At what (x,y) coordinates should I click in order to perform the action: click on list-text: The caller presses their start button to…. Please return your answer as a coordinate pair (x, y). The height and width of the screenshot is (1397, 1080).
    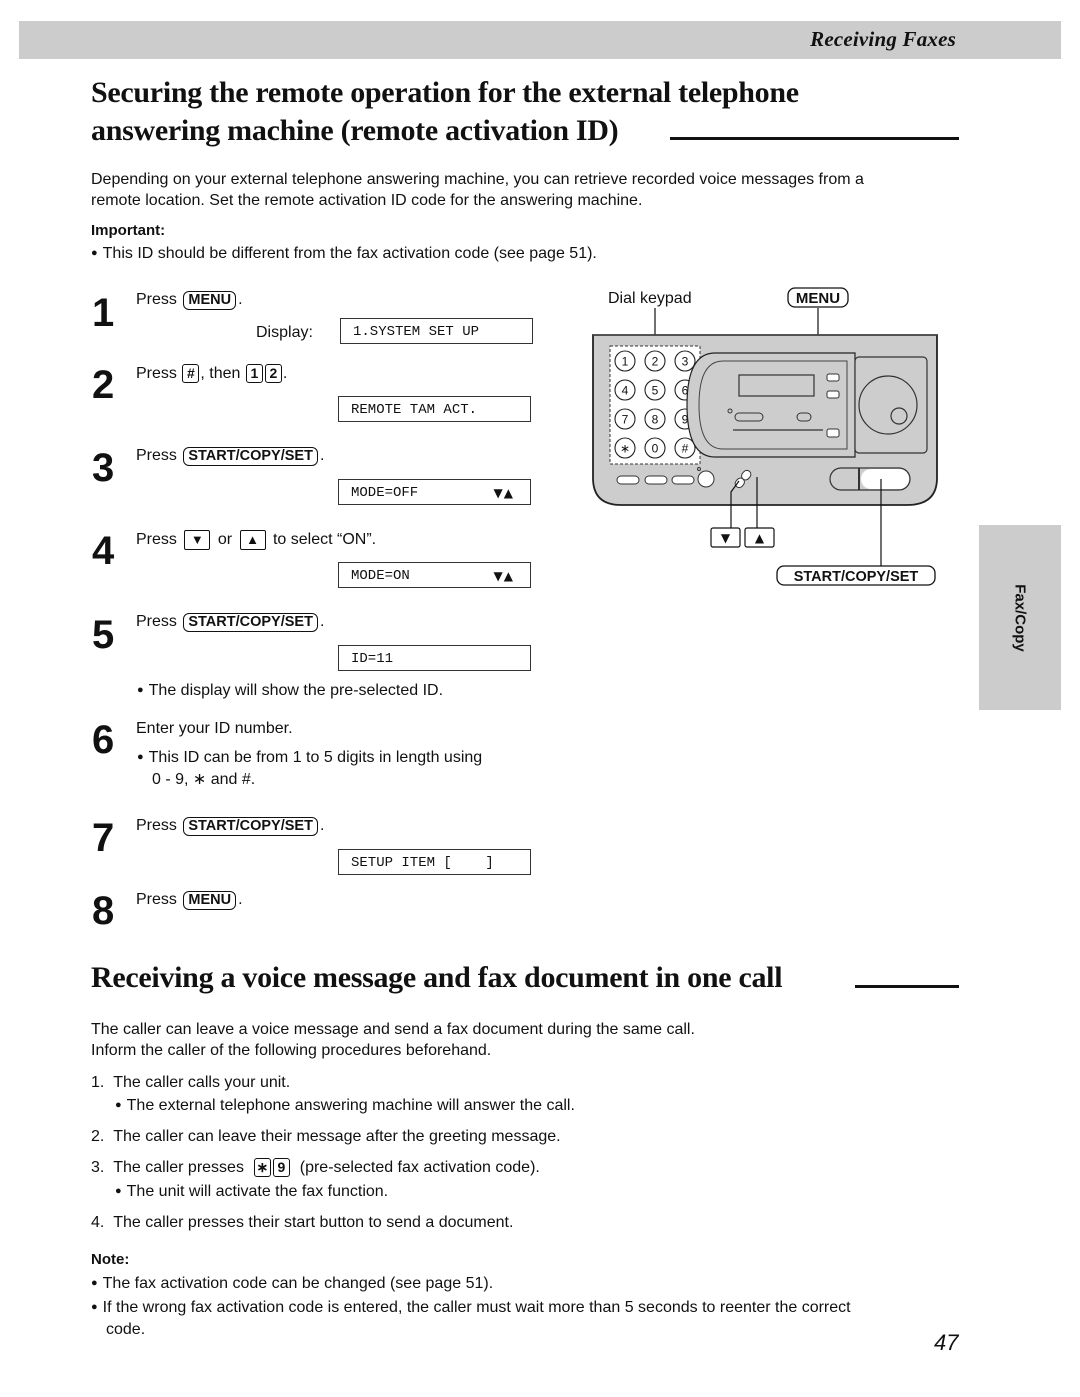
    Looking at the image, I should click on (313, 1222).